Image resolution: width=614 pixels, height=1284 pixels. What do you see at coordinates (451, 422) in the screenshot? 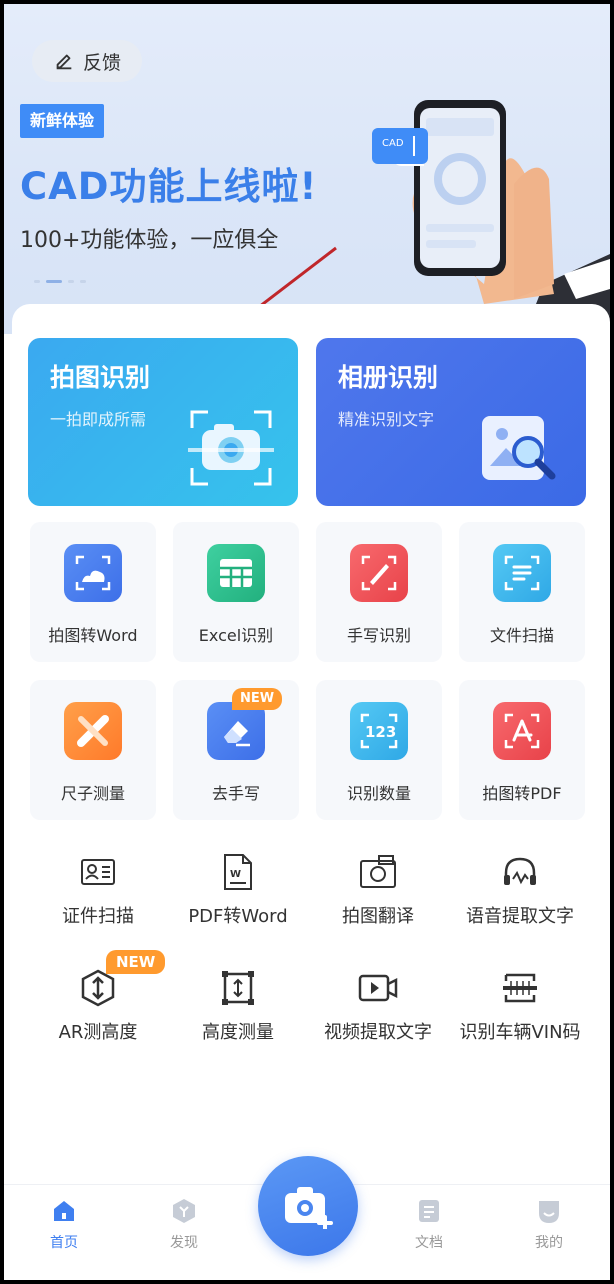
I see `album-recognize-card: 相册识别 精准识别文字` at bounding box center [451, 422].